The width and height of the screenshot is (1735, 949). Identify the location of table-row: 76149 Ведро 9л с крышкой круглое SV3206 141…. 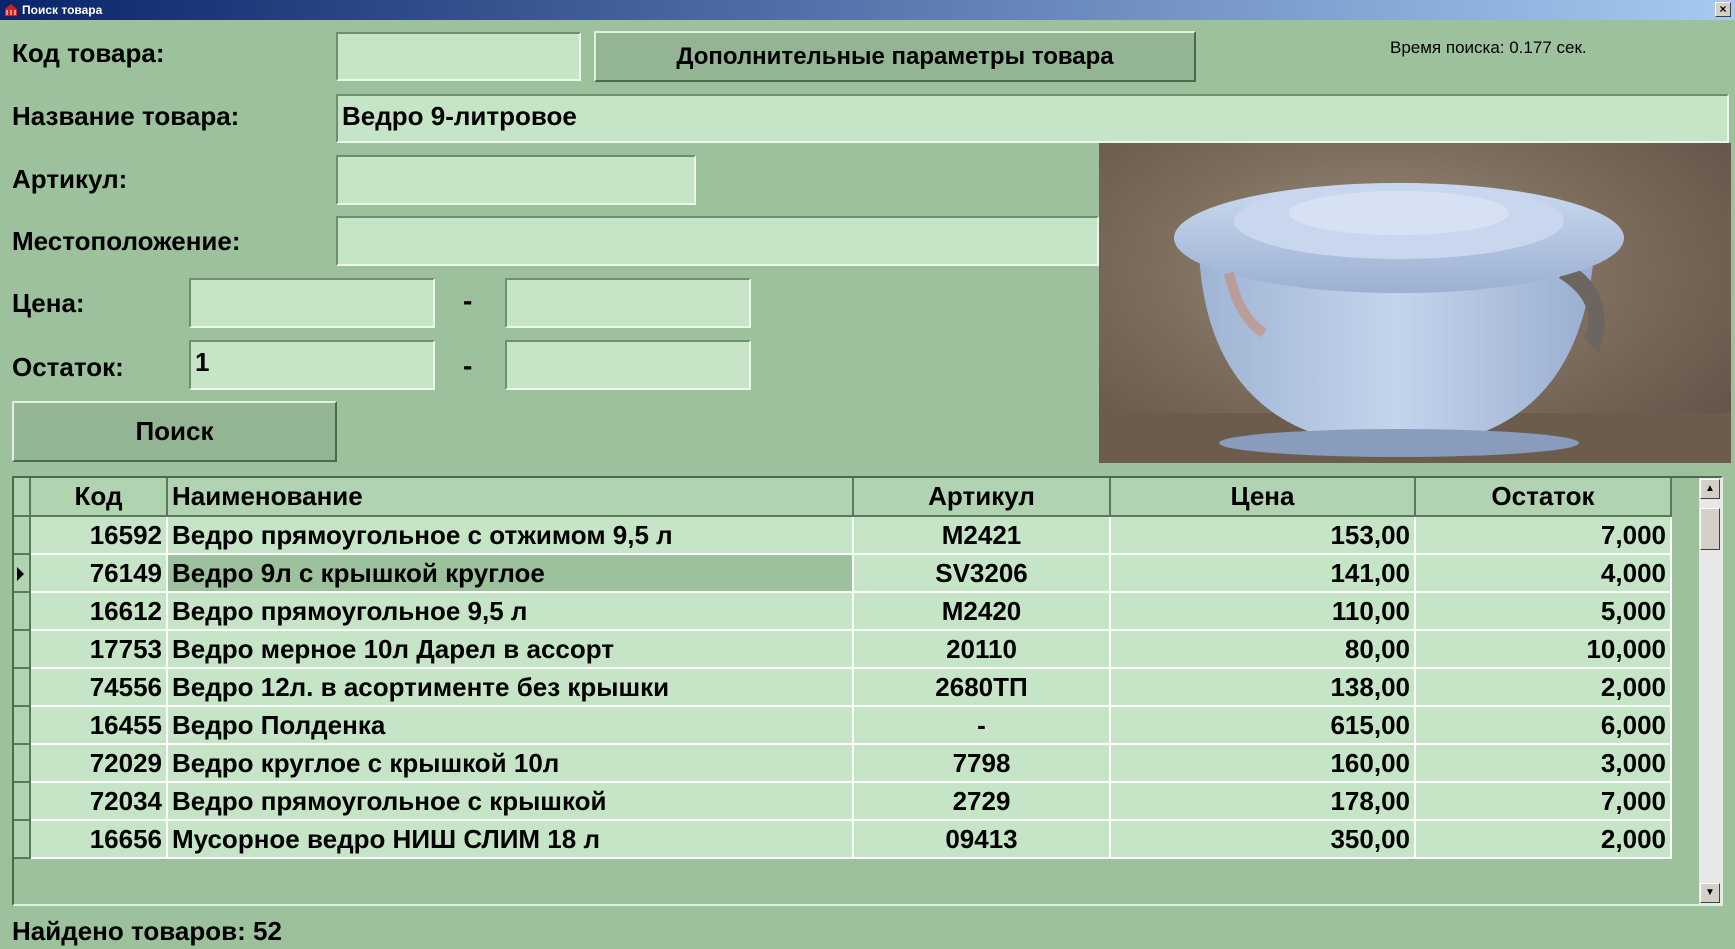
(843, 573).